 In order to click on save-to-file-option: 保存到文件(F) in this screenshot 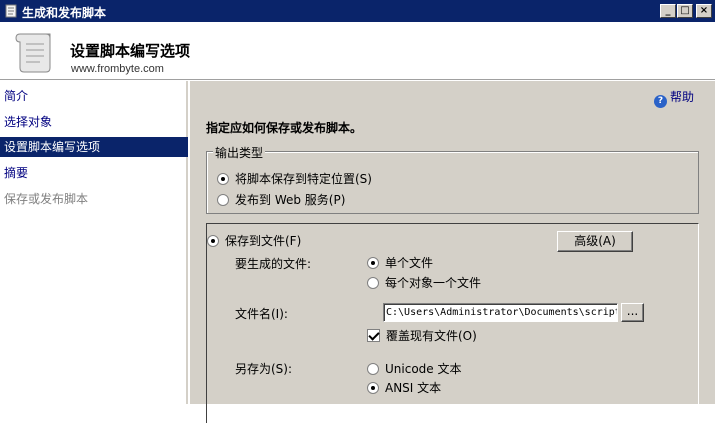, I will do `click(254, 240)`.